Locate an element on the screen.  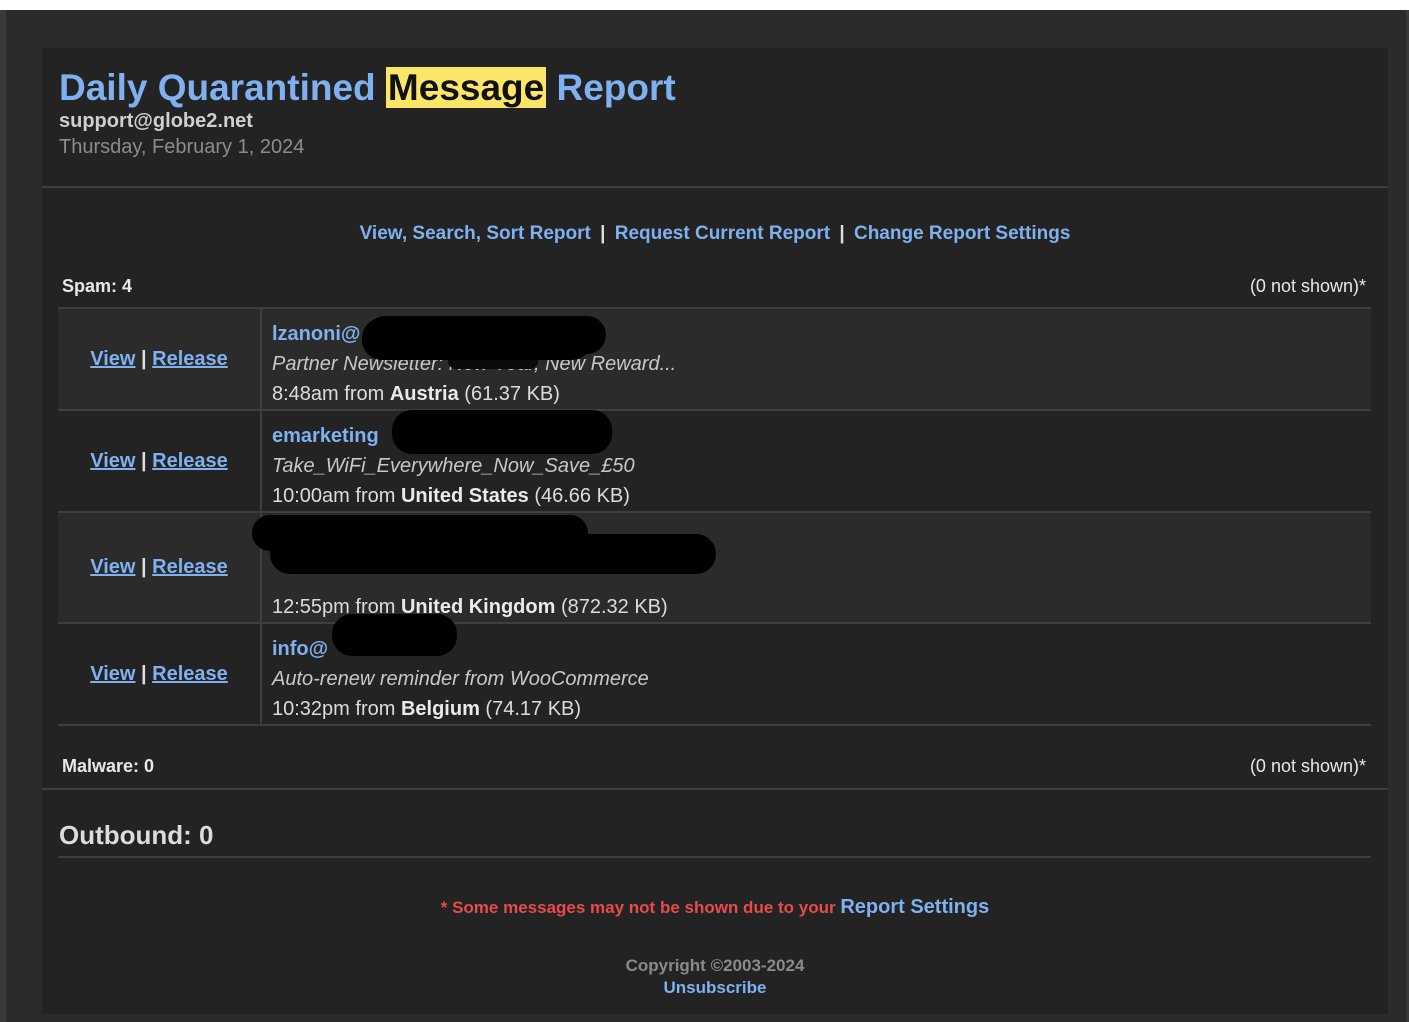
outbound-divider is located at coordinates (714, 857).